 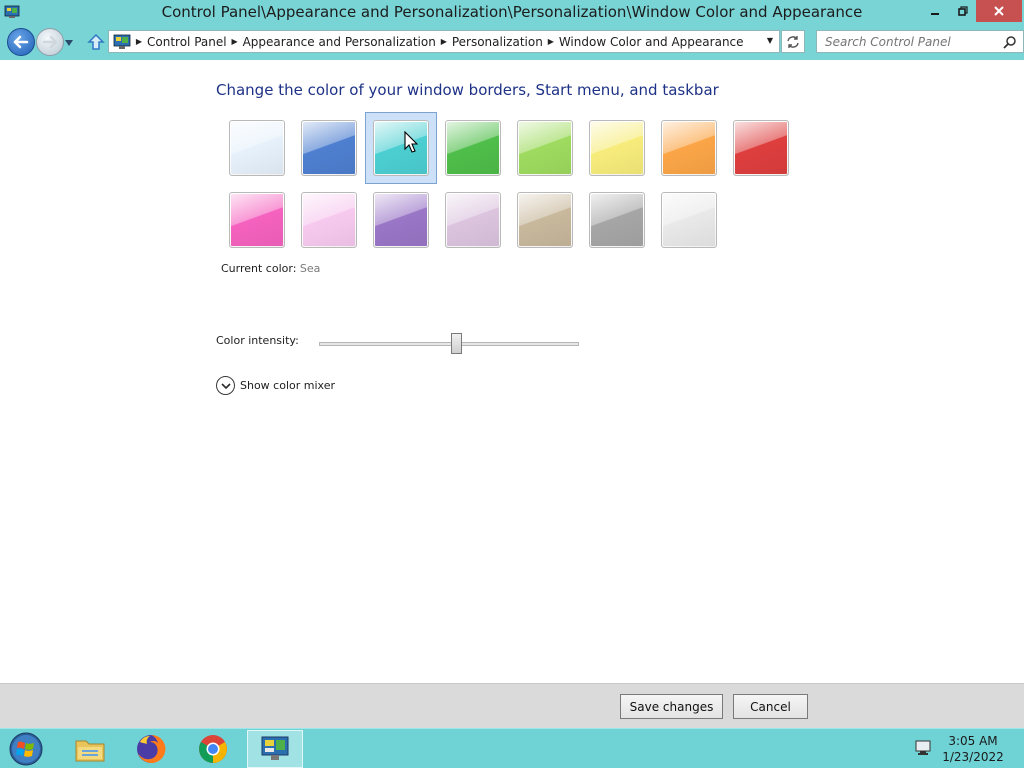 What do you see at coordinates (689, 148) in the screenshot?
I see `color-swatch-pumpkin` at bounding box center [689, 148].